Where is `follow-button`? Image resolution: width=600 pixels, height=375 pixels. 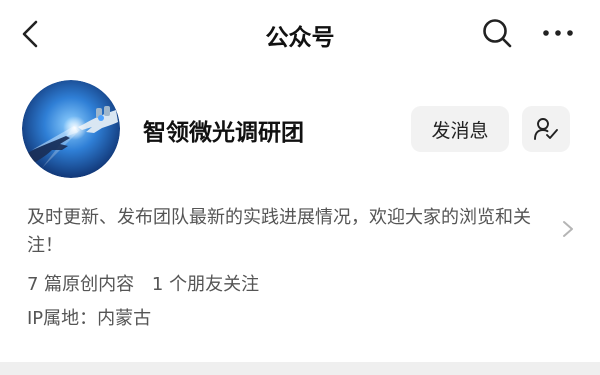 follow-button is located at coordinates (546, 129).